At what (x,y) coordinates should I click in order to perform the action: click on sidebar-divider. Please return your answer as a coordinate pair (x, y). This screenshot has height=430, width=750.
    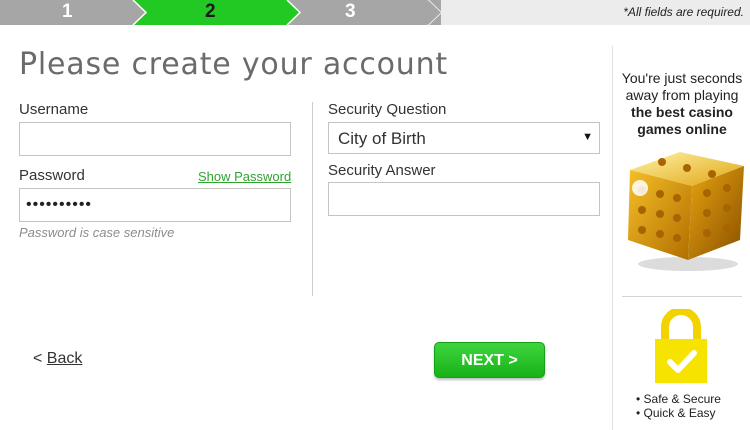
    Looking at the image, I should click on (682, 296).